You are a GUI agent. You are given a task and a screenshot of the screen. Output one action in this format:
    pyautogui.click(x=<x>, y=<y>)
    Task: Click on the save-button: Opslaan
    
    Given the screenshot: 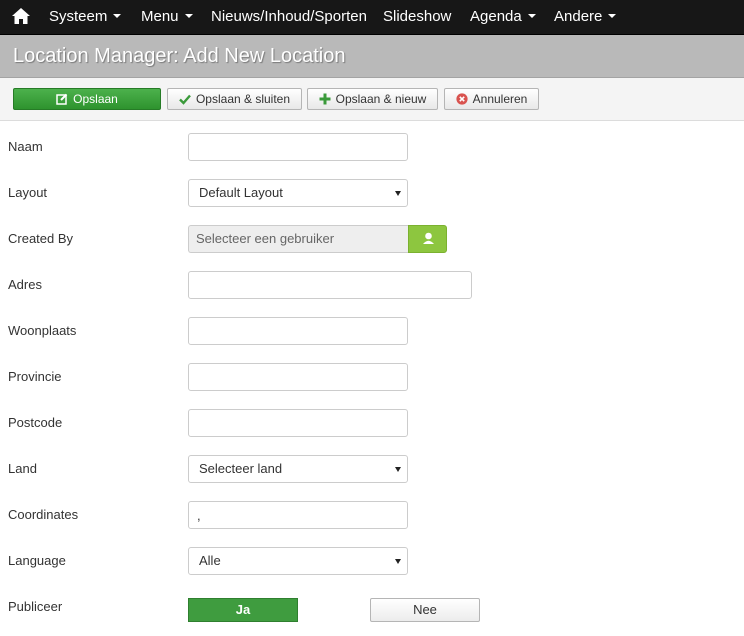 What is the action you would take?
    pyautogui.click(x=87, y=99)
    